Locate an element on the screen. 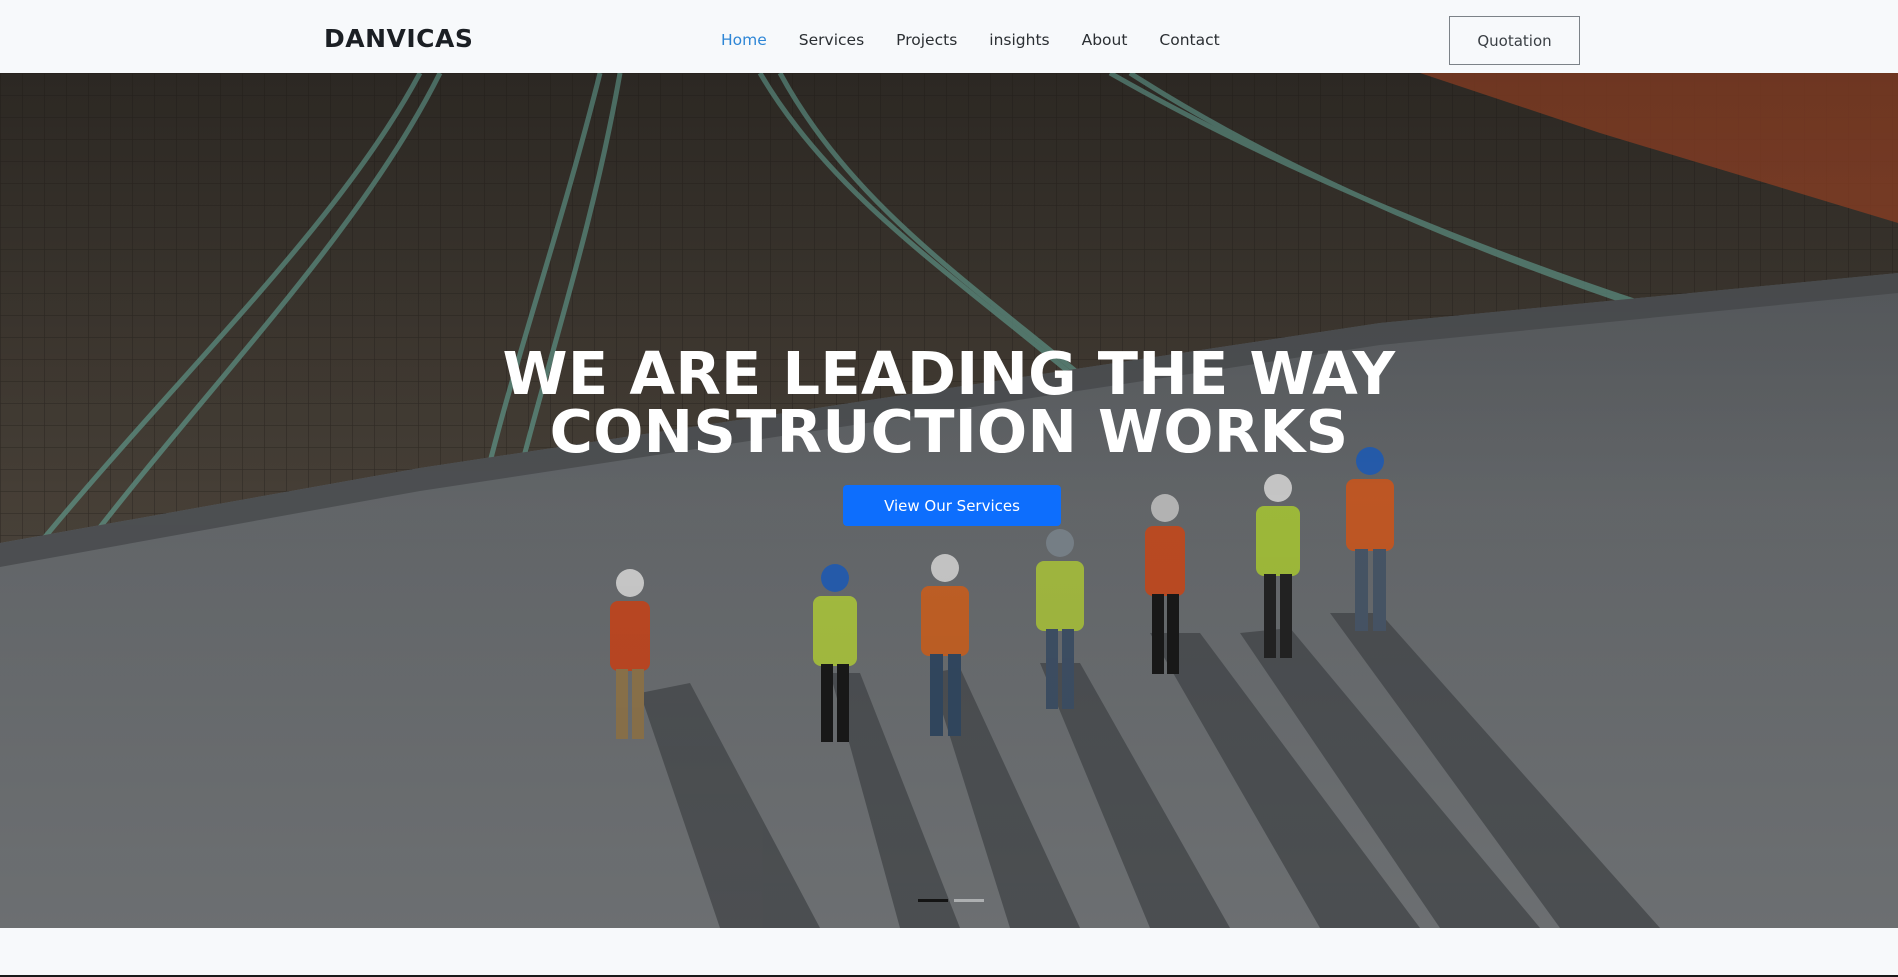 This screenshot has height=977, width=1898. nav-item-insights: insights is located at coordinates (1019, 40).